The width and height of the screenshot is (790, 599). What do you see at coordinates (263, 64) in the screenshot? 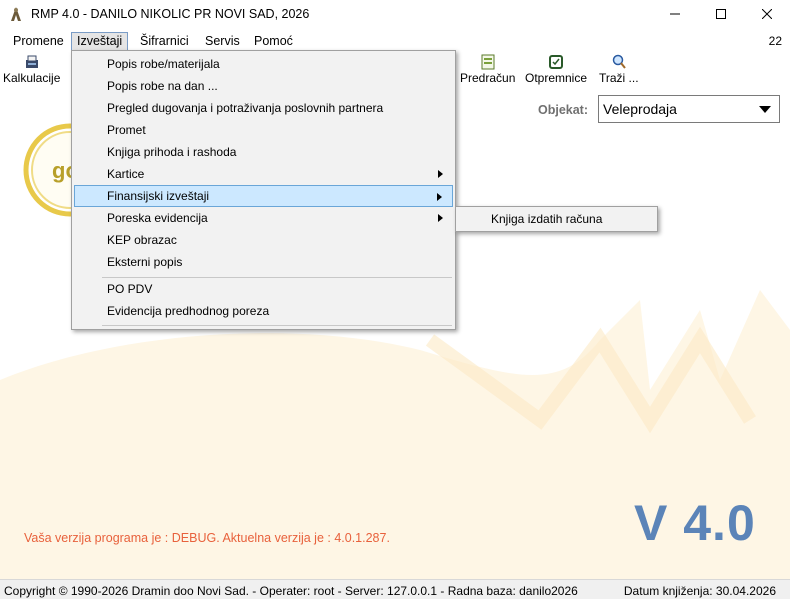
I see `menu-item-popis-robe-materijala: Popis robe/materijala` at bounding box center [263, 64].